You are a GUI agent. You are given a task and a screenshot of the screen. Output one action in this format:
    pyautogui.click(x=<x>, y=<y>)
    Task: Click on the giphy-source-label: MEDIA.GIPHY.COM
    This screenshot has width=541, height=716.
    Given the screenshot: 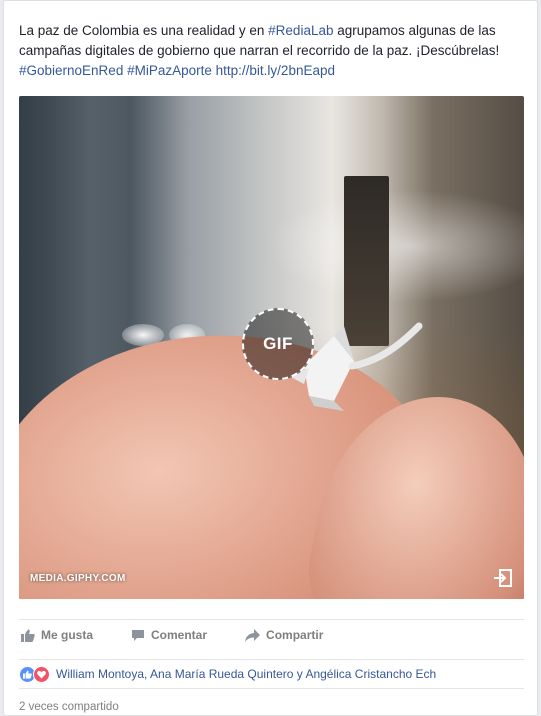 What is the action you would take?
    pyautogui.click(x=78, y=578)
    